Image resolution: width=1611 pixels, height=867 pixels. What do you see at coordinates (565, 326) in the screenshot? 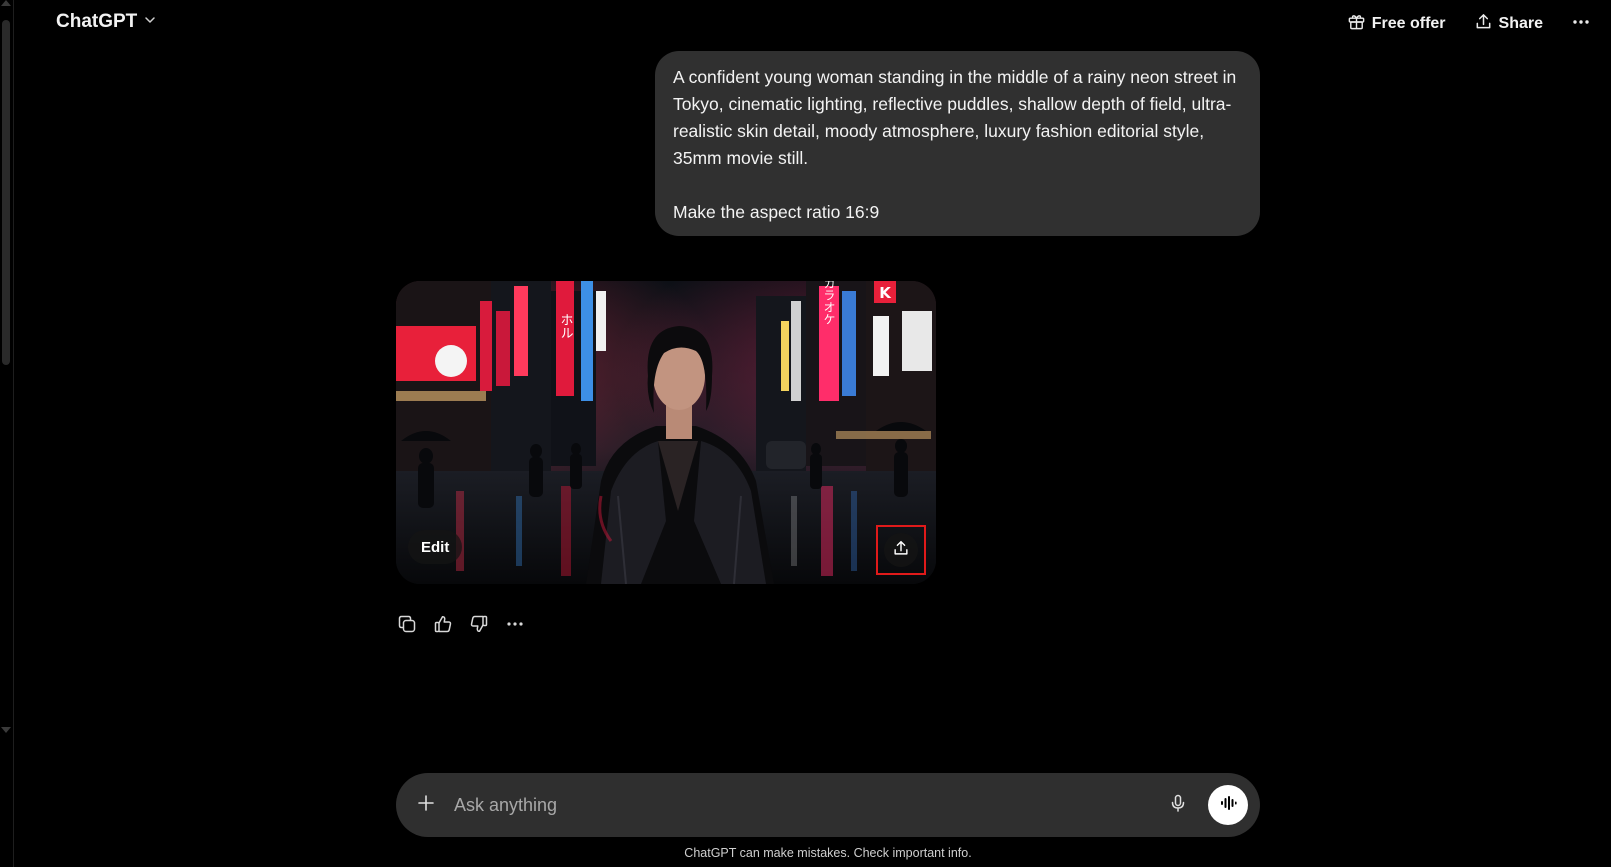
I see `neon-sign-text: ホル` at bounding box center [565, 326].